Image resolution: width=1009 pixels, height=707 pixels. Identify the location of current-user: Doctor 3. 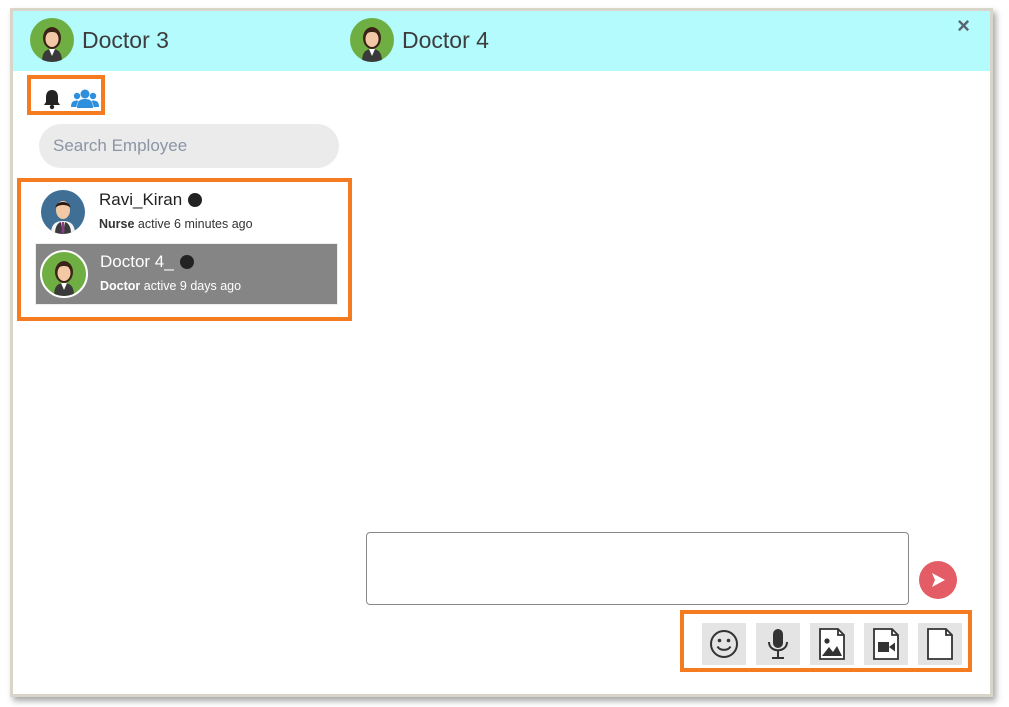
(99, 40).